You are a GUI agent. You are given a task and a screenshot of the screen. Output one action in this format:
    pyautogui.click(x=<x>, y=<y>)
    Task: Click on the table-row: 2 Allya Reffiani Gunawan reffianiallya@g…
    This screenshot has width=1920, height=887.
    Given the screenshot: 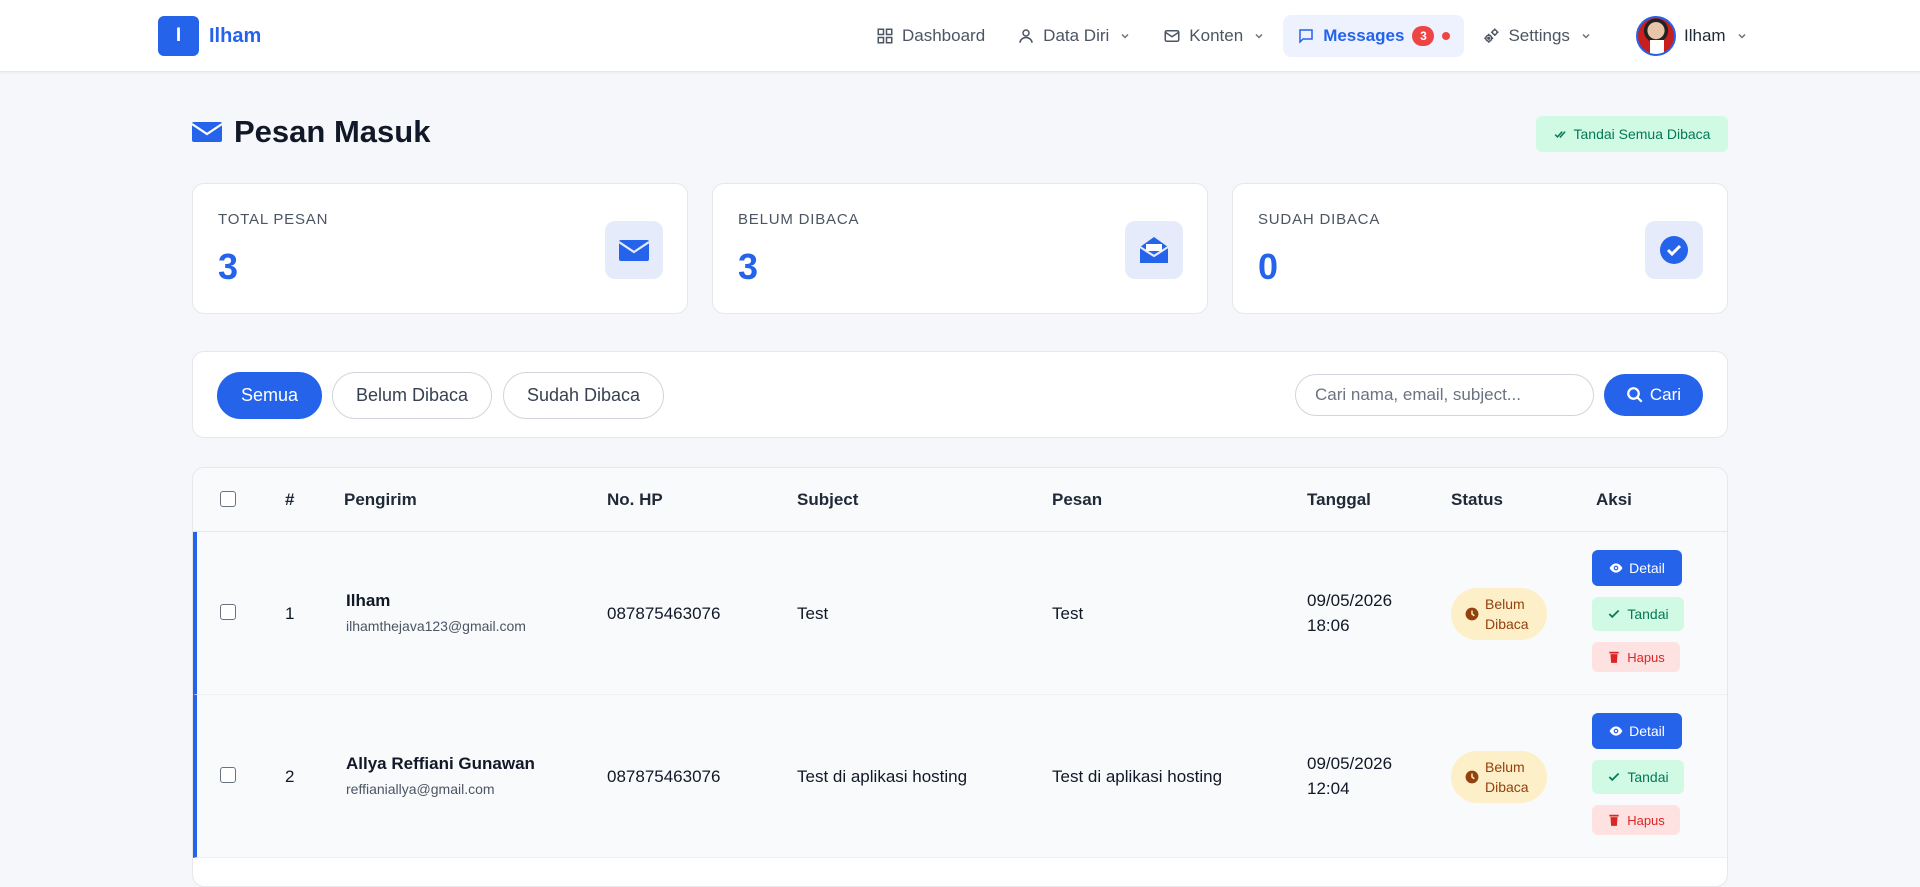 What is the action you would take?
    pyautogui.click(x=960, y=776)
    